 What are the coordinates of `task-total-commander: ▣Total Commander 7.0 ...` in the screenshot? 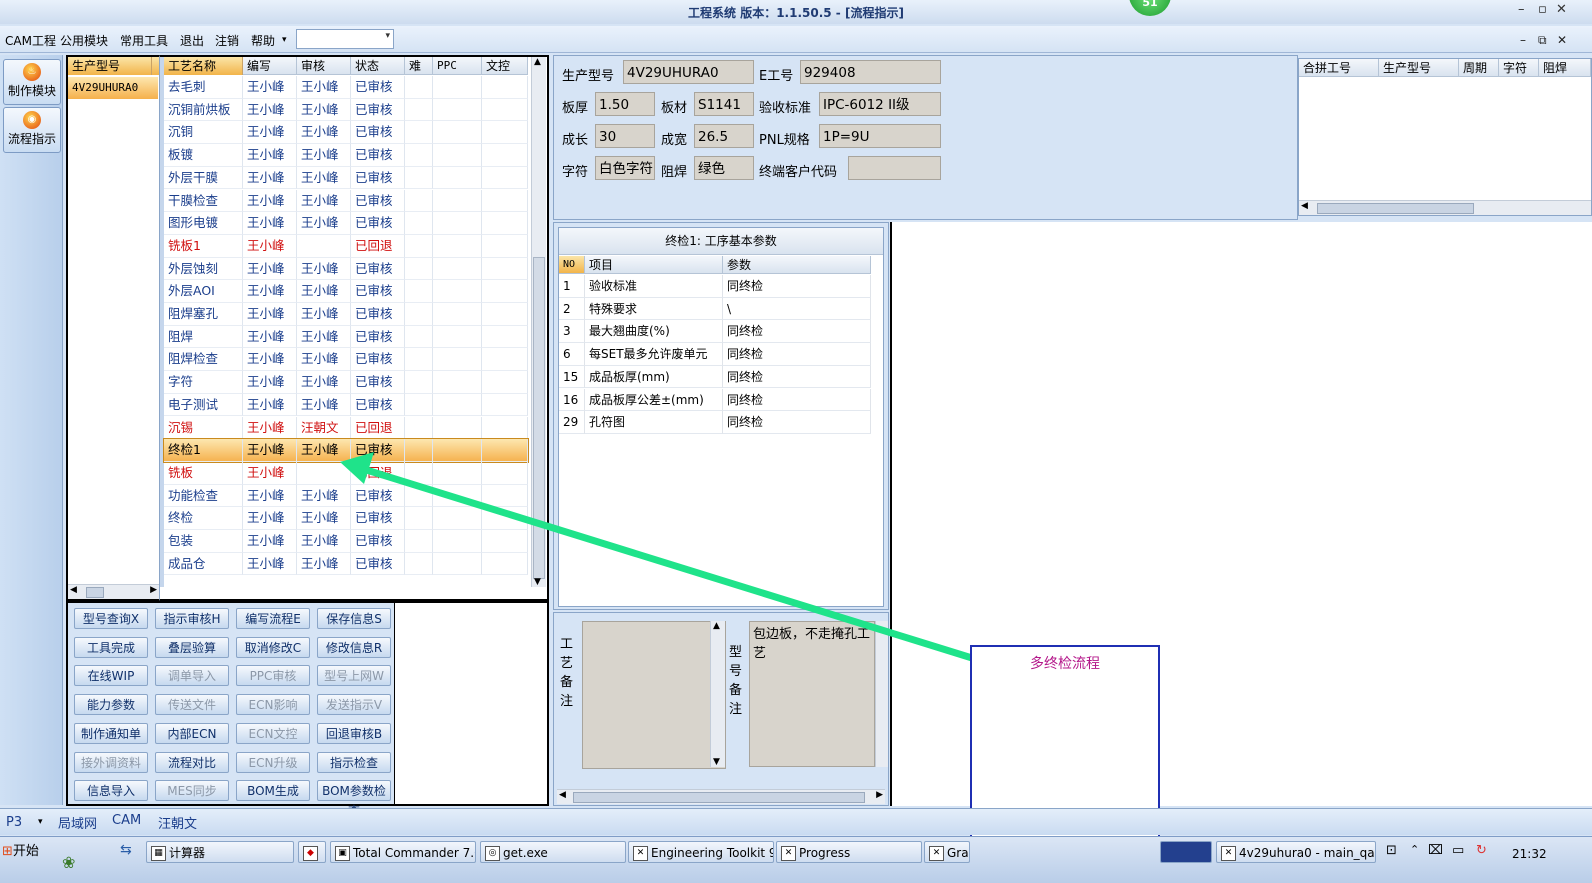 It's located at (403, 852).